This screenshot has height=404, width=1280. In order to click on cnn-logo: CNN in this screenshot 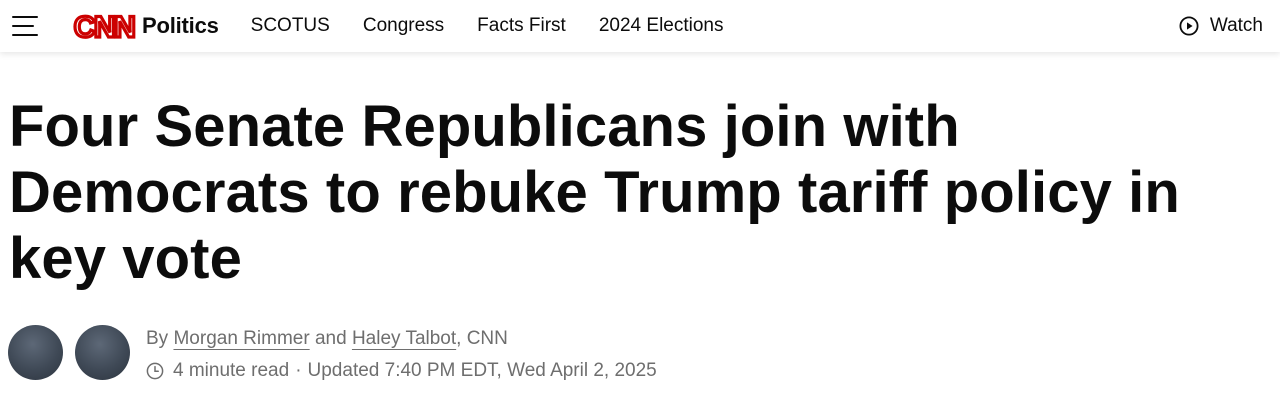, I will do `click(104, 26)`.